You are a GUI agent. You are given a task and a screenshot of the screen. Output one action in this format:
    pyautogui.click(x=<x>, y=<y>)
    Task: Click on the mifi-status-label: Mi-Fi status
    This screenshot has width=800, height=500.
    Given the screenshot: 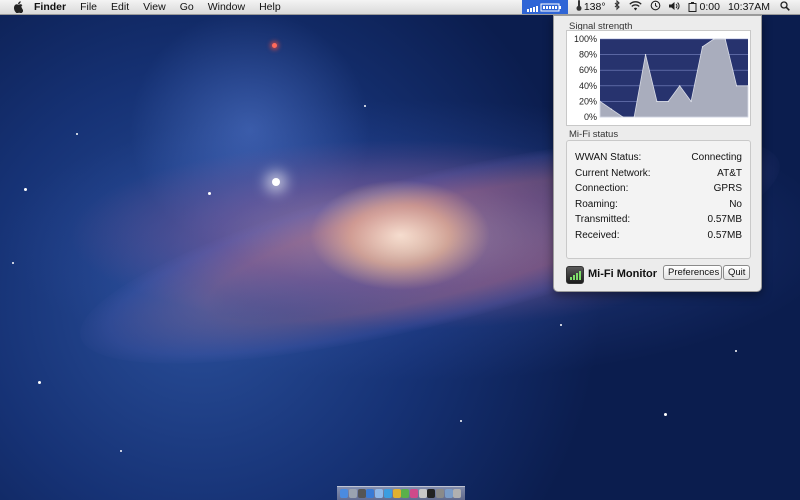 What is the action you would take?
    pyautogui.click(x=594, y=134)
    